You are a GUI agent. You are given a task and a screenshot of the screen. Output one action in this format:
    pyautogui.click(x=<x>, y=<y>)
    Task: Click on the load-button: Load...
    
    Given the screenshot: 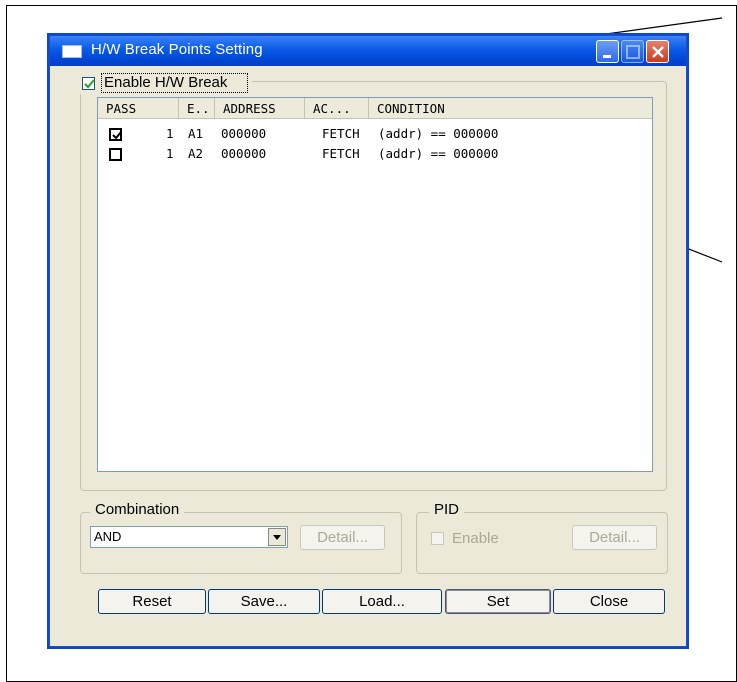 What is the action you would take?
    pyautogui.click(x=382, y=601)
    